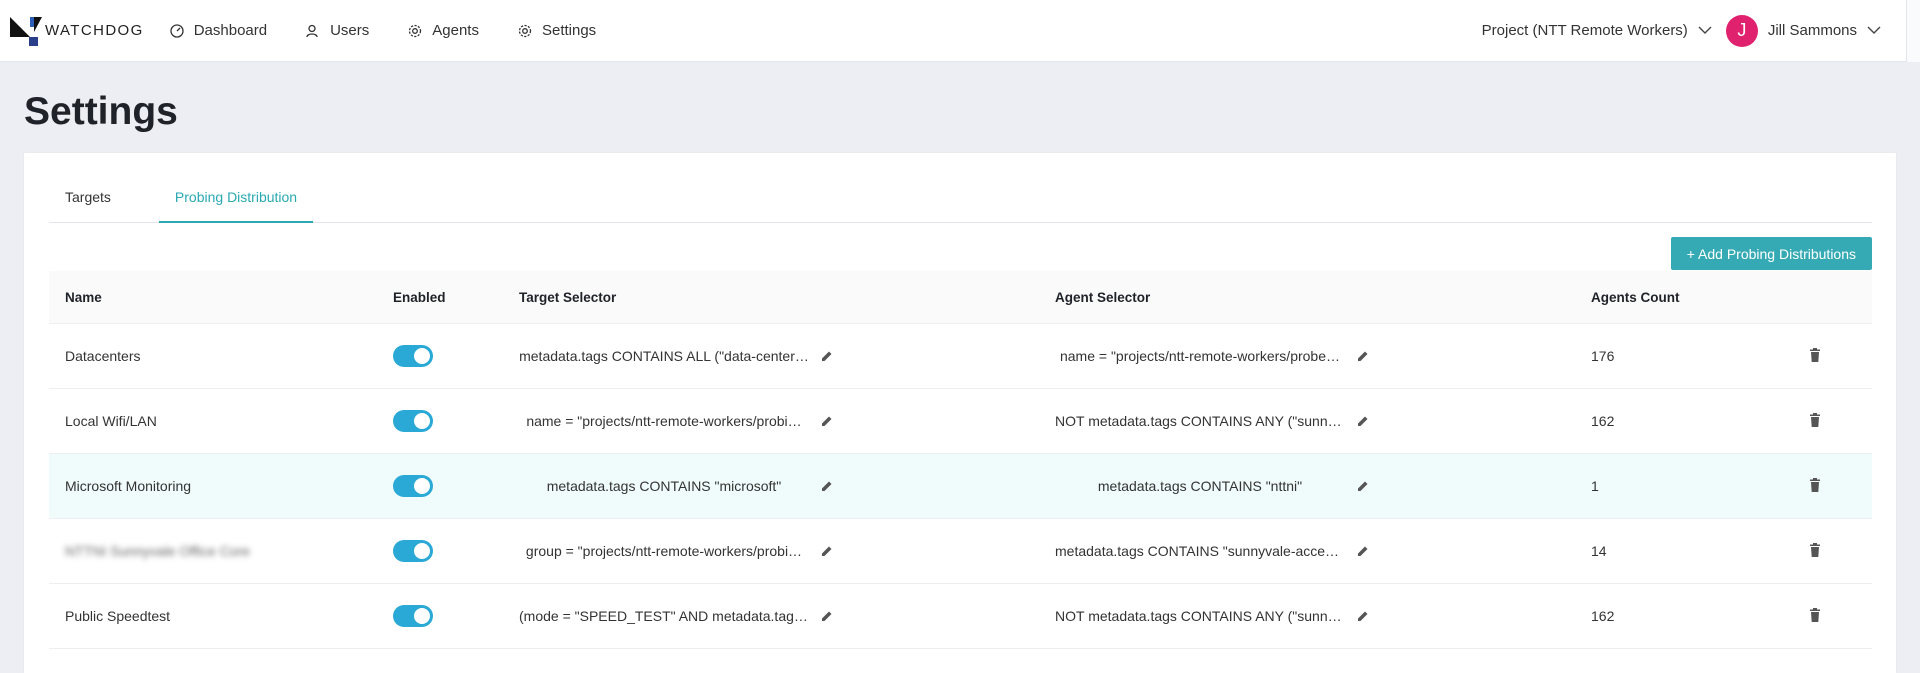 The width and height of the screenshot is (1920, 673). I want to click on avatar: J, so click(1741, 30).